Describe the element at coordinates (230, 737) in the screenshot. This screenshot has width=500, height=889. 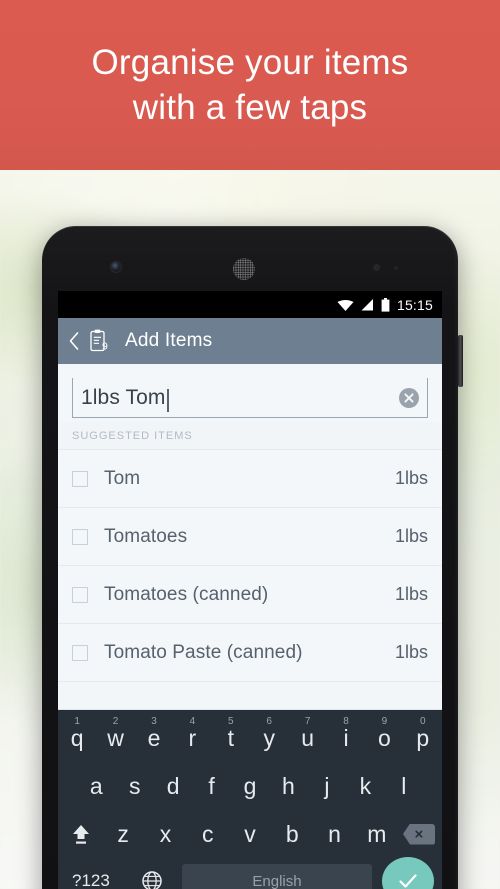
I see `key-t-label: t` at that location.